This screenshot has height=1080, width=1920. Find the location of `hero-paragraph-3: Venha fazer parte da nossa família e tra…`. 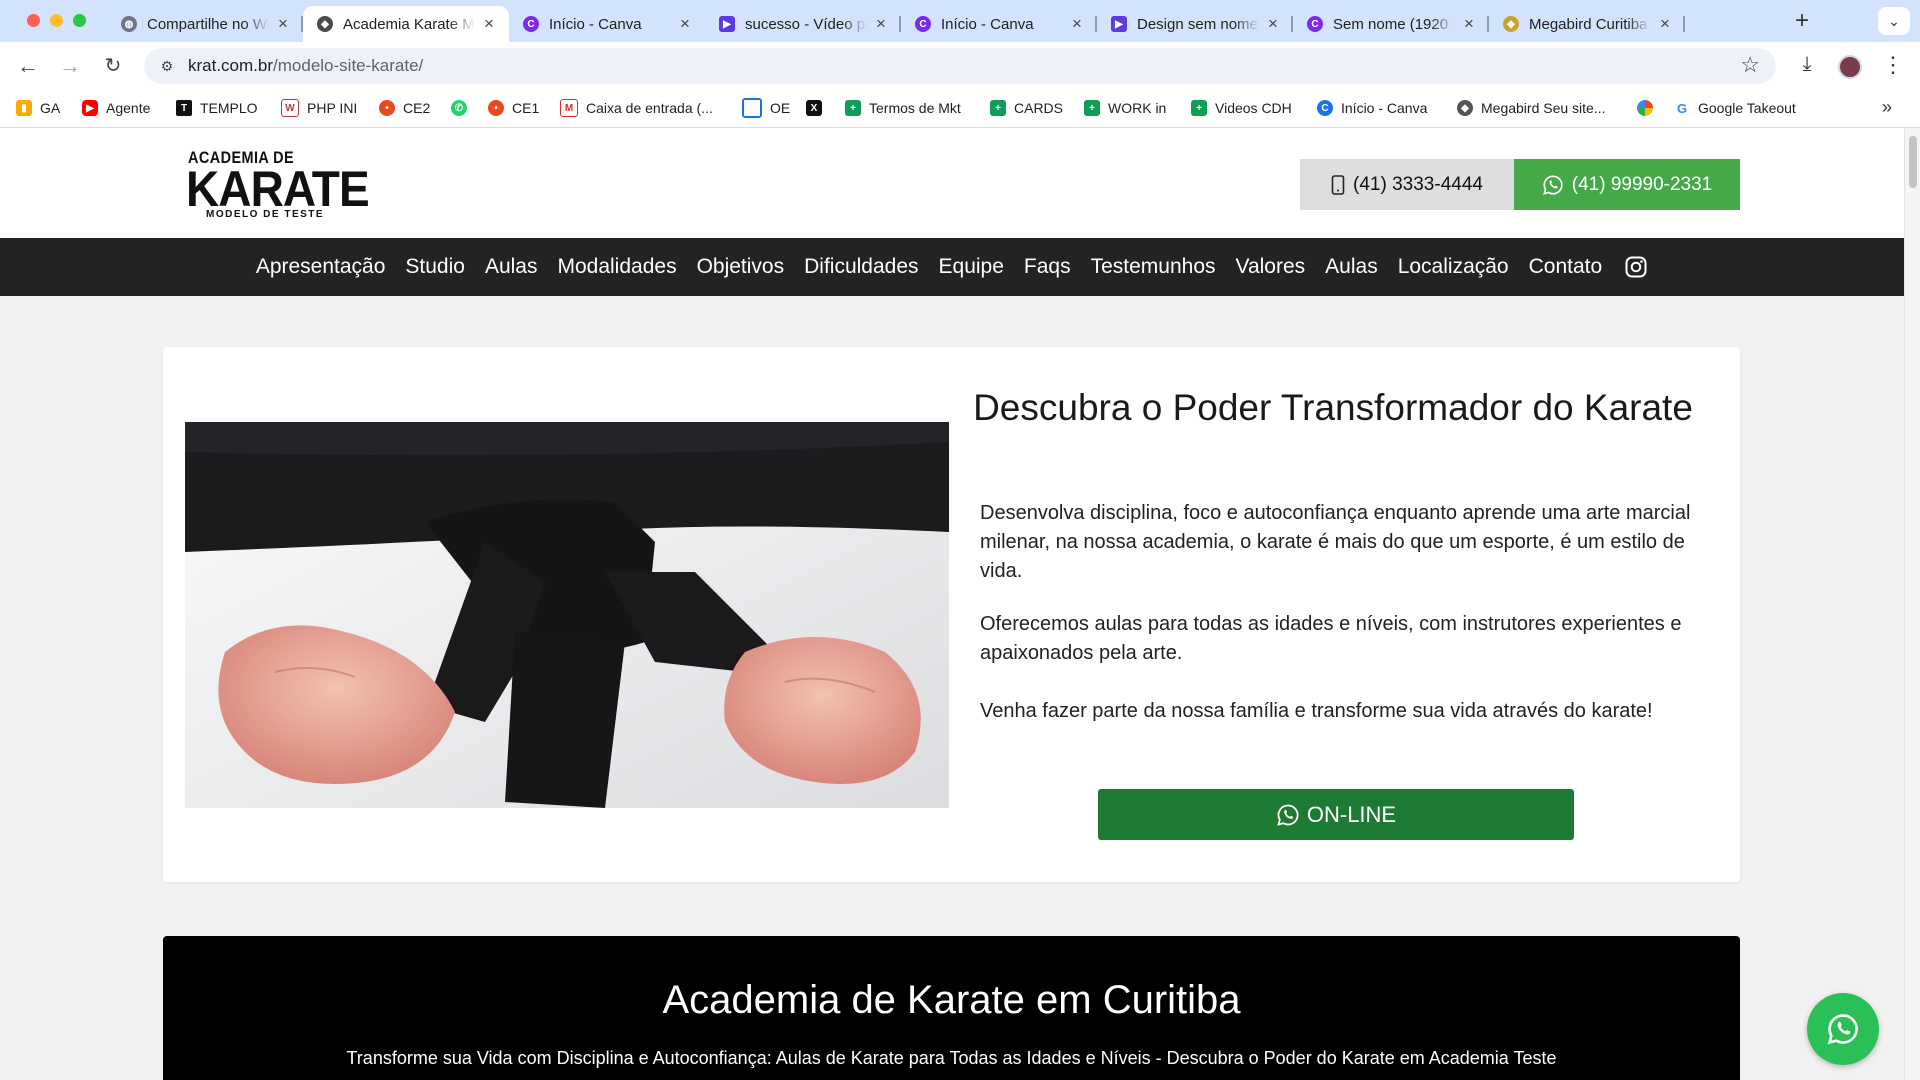

hero-paragraph-3: Venha fazer parte da nossa família e tra… is located at coordinates (1316, 711).